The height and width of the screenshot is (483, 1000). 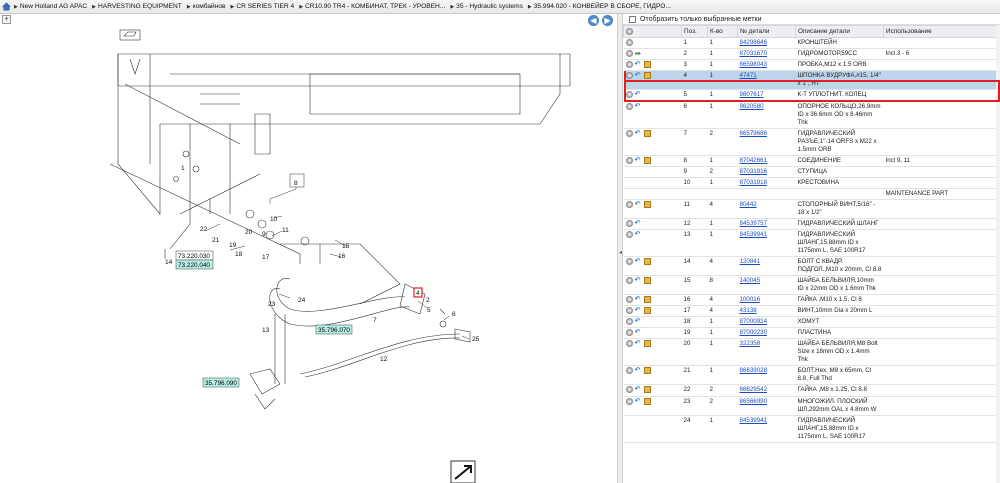 I want to click on column-header-description: Описание детали, so click(x=839, y=31).